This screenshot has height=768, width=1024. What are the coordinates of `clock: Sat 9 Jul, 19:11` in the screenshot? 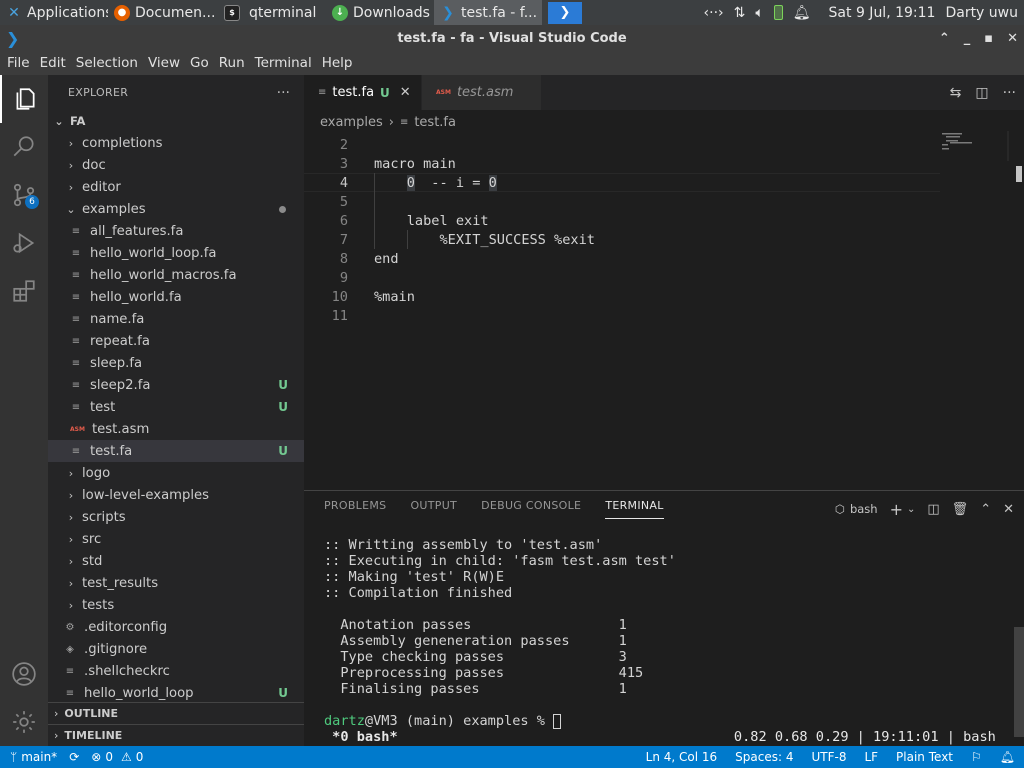 It's located at (882, 13).